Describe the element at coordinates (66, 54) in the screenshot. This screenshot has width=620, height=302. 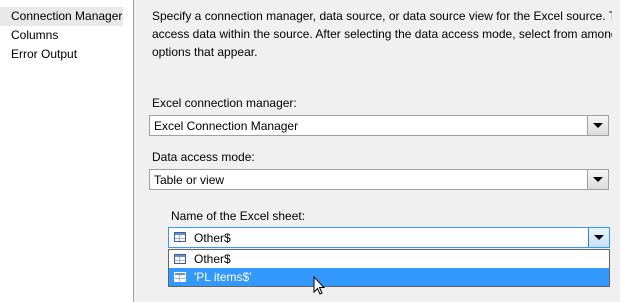
I see `nav-item-error-output: Error Output` at that location.